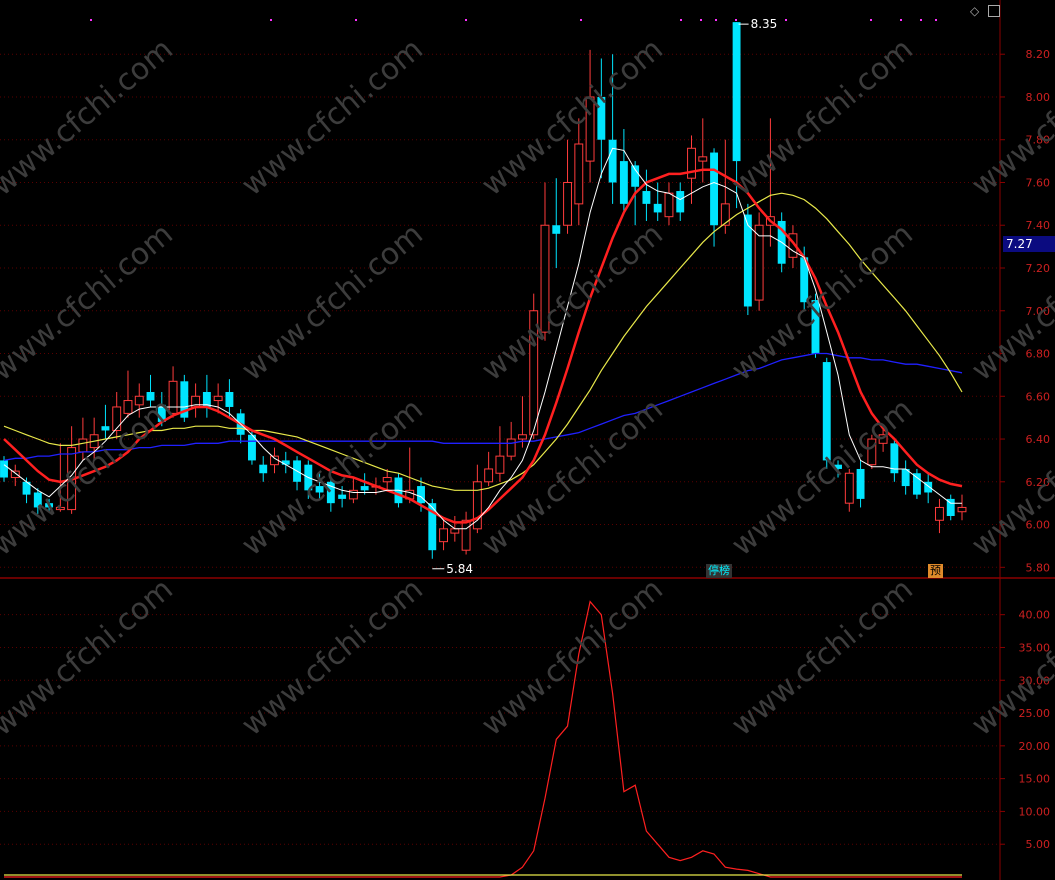 The height and width of the screenshot is (880, 1055). Describe the element at coordinates (1035, 680) in the screenshot. I see `y-tick-label: 30.00` at that location.